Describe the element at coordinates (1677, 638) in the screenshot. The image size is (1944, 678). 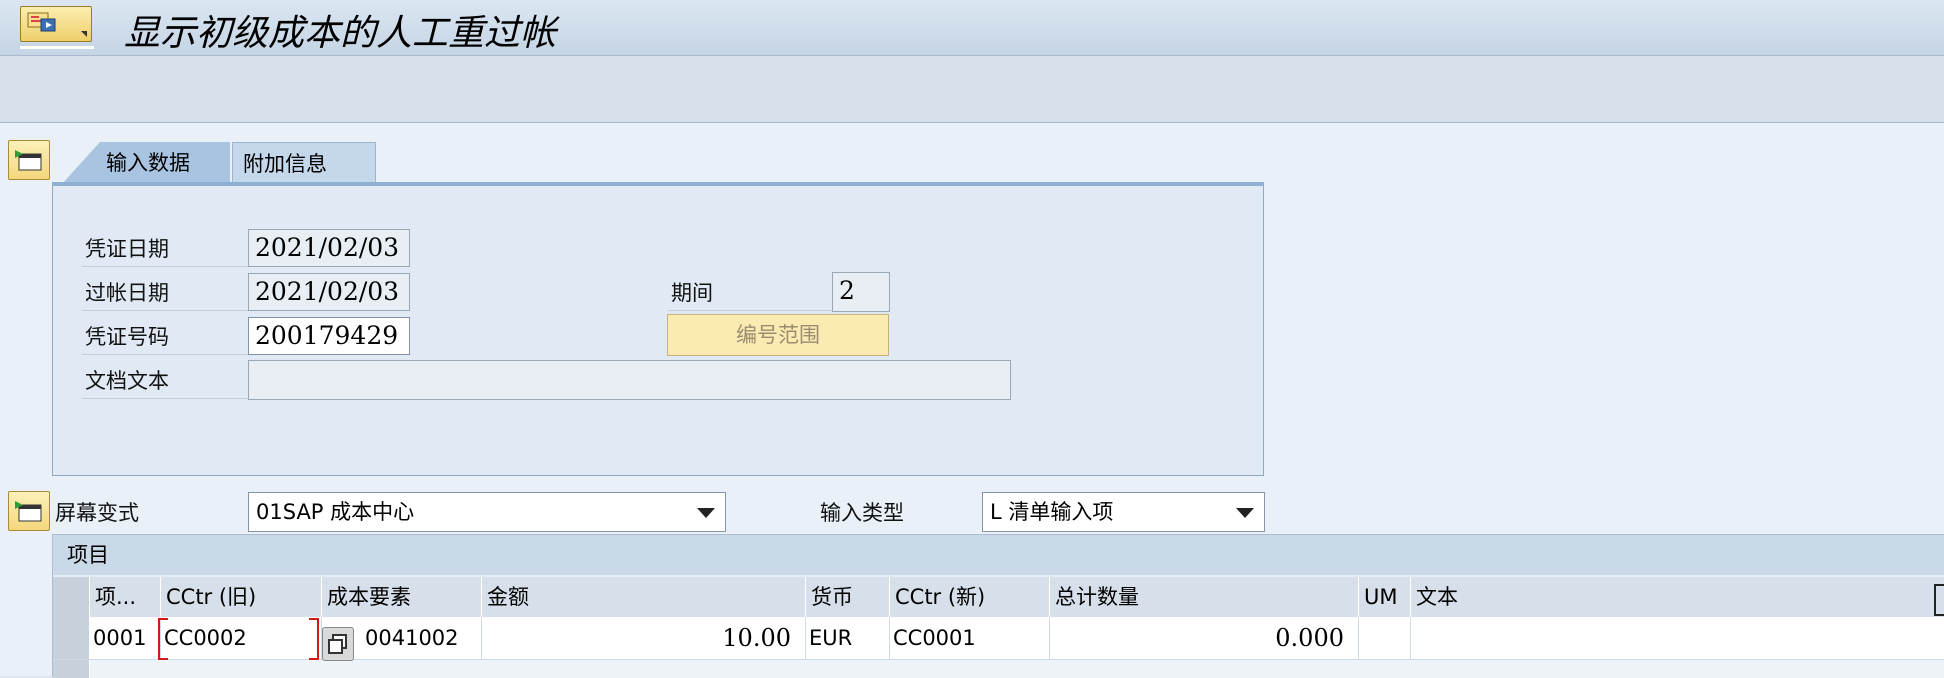
I see `text-cell` at that location.